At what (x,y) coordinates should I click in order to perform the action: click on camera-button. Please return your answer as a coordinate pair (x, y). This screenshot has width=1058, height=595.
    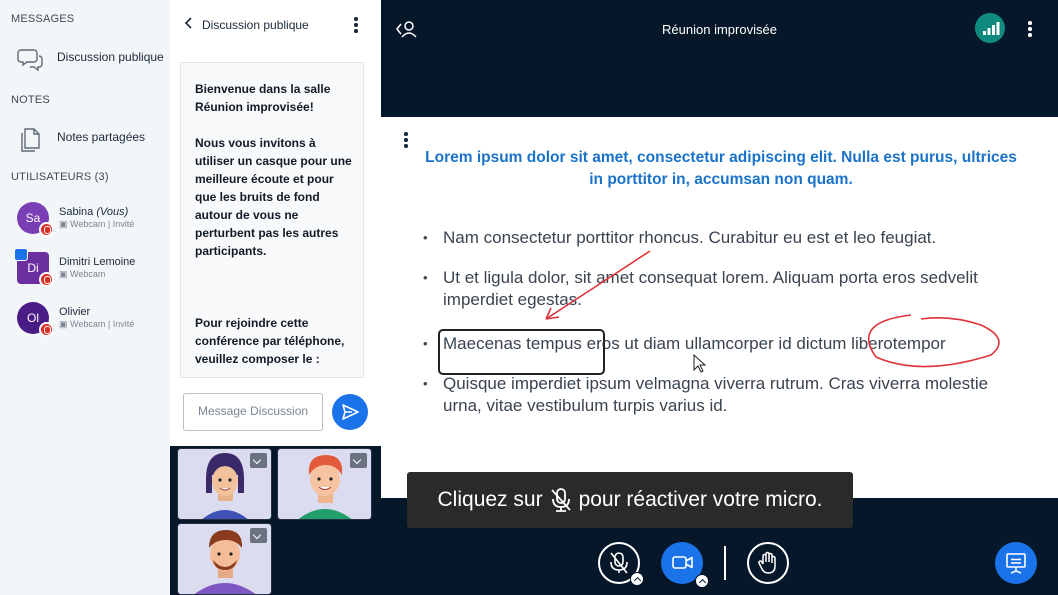
    Looking at the image, I should click on (685, 565).